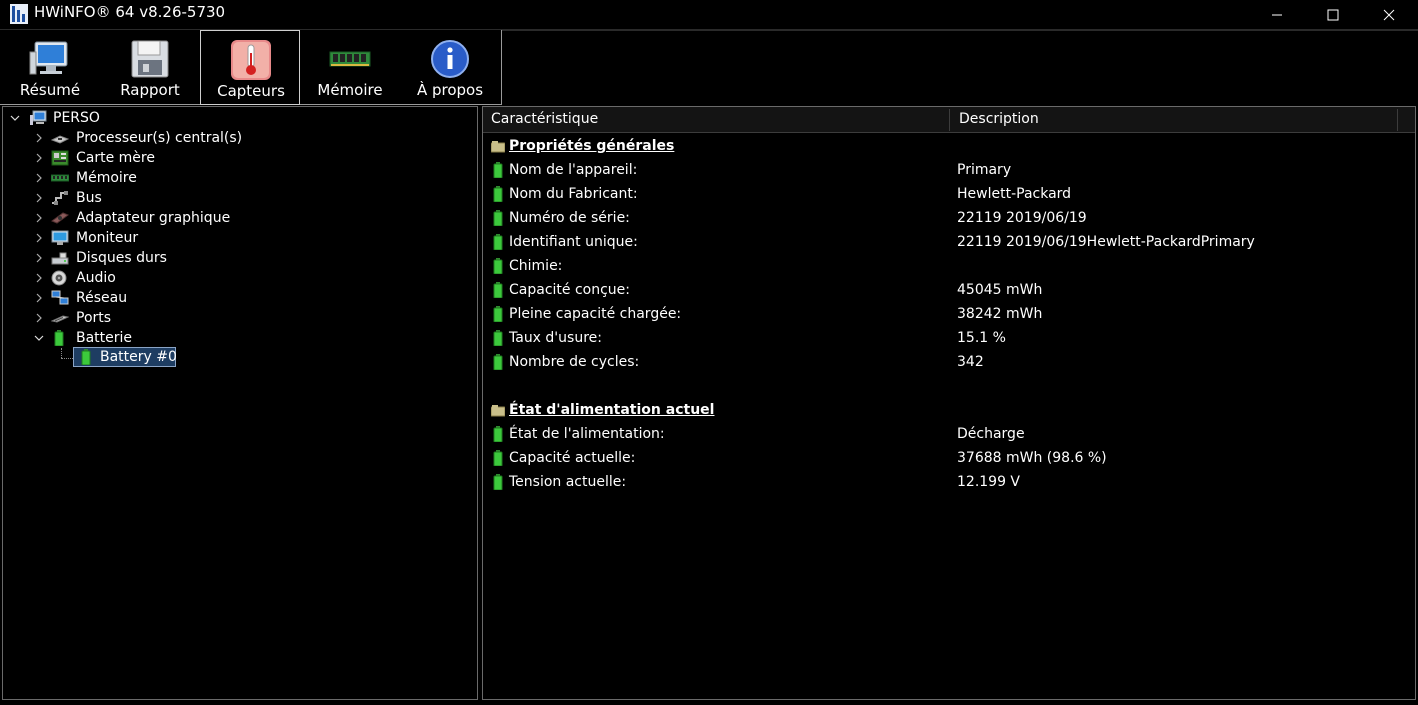  Describe the element at coordinates (544, 120) in the screenshot. I see `column-header-property: Caractéristique` at that location.